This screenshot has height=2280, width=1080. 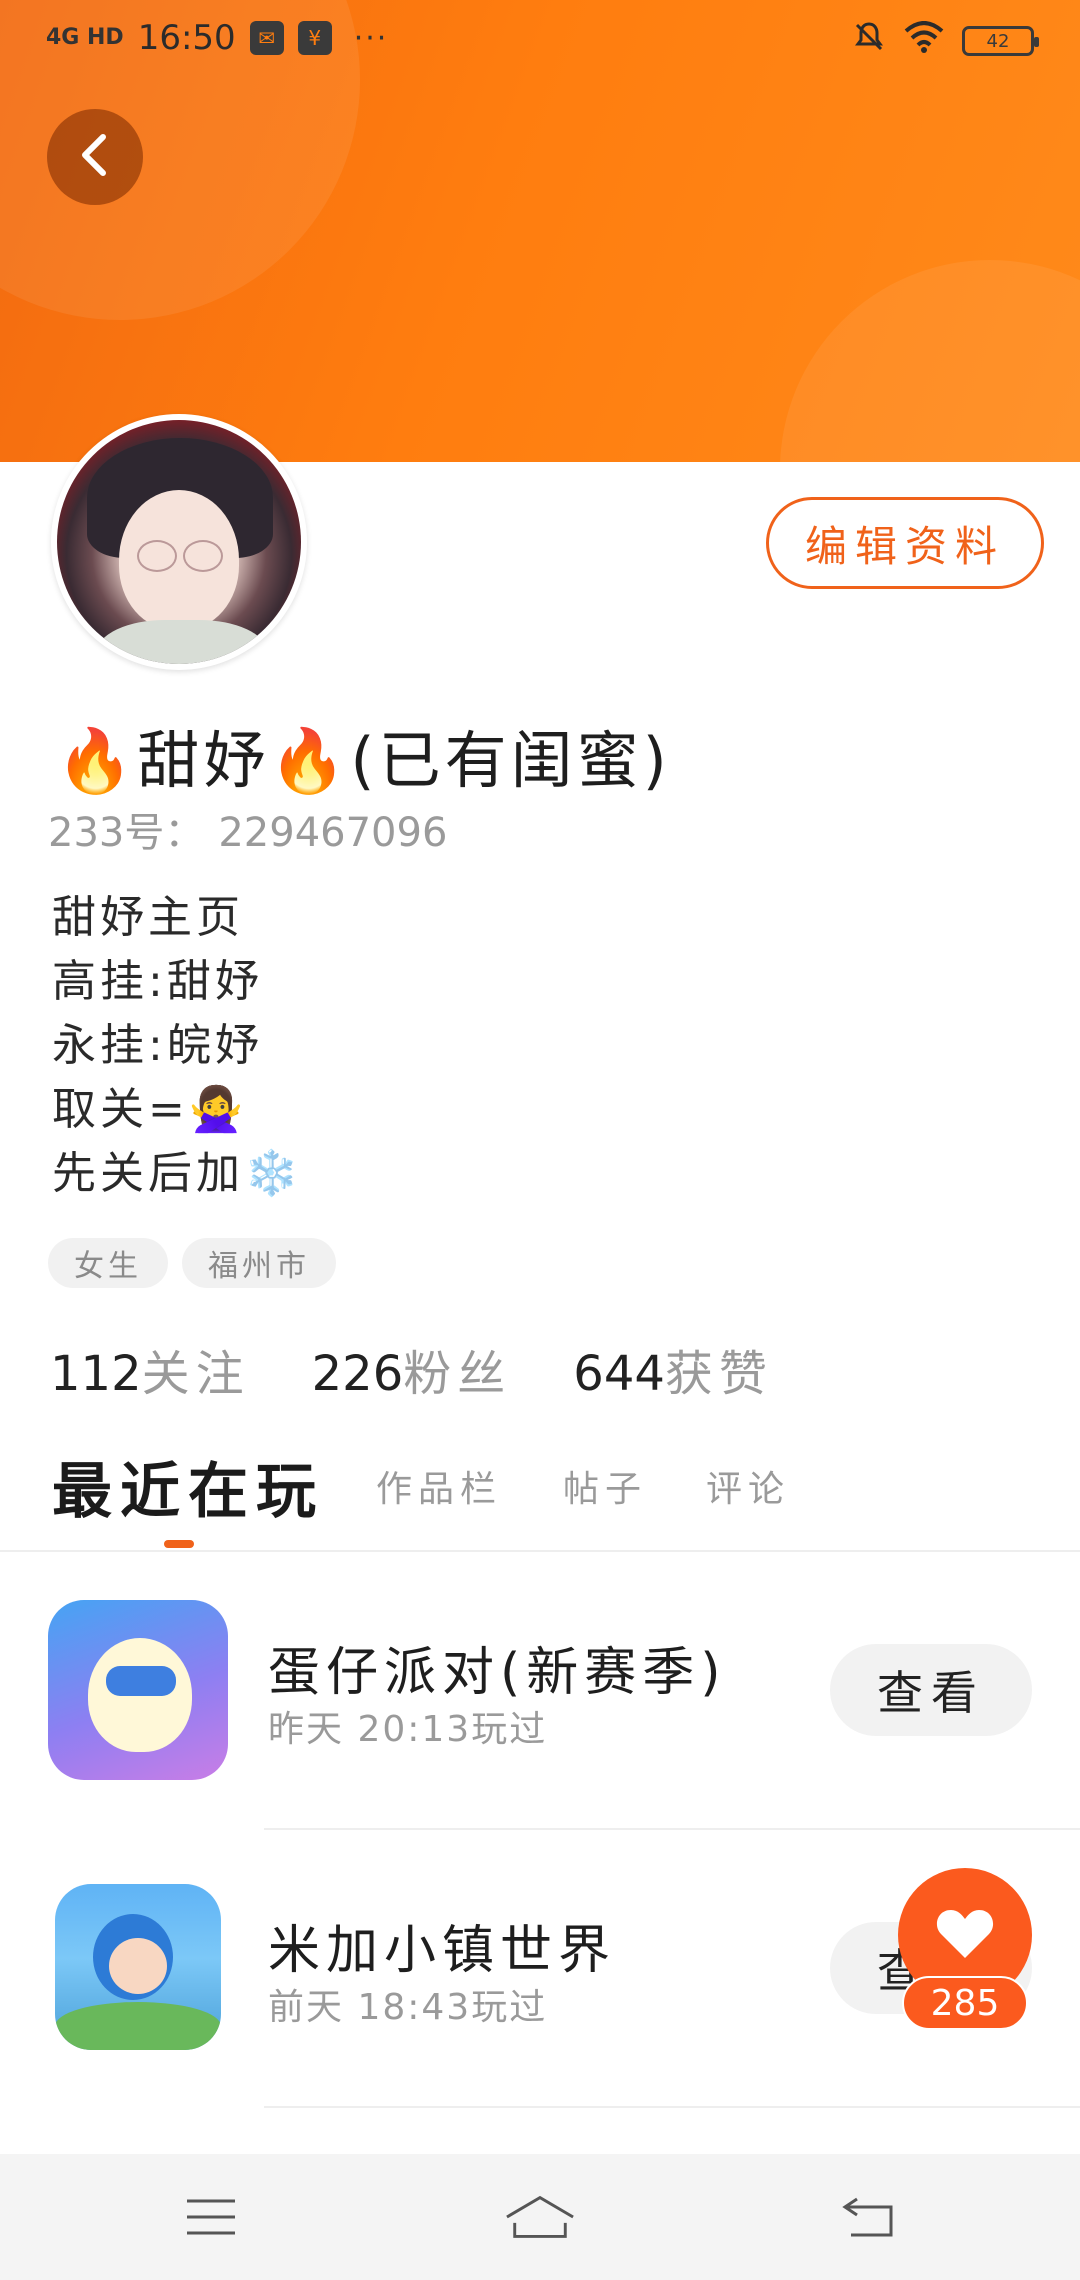 I want to click on silent-bell-icon, so click(x=869, y=41).